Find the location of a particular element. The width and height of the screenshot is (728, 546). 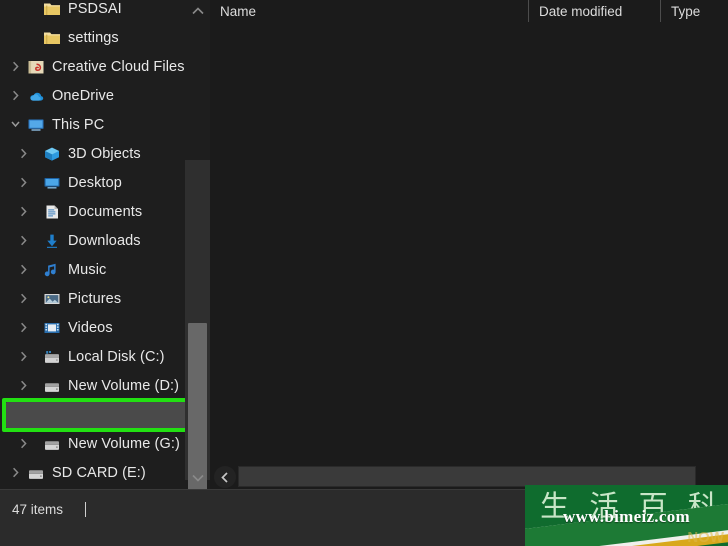

tree-item-settings: settings is located at coordinates (92, 37).